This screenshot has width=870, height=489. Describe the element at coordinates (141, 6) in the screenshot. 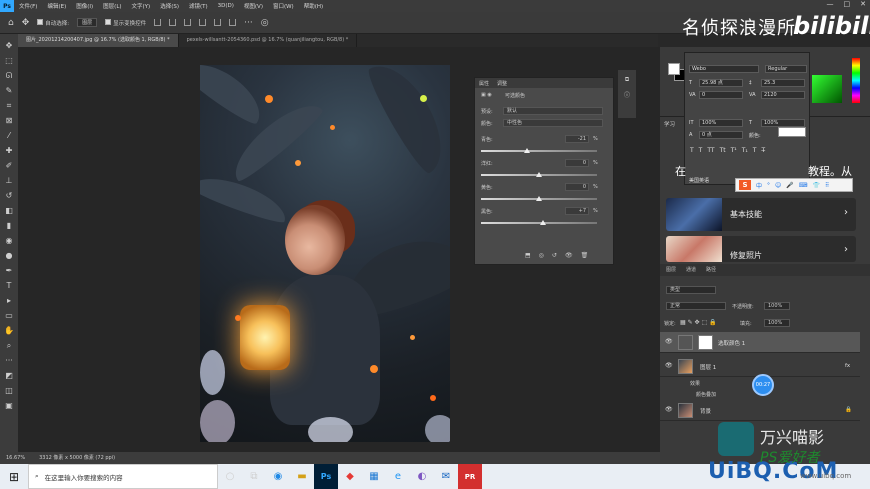

I see `menu-type: 文字(Y)` at that location.